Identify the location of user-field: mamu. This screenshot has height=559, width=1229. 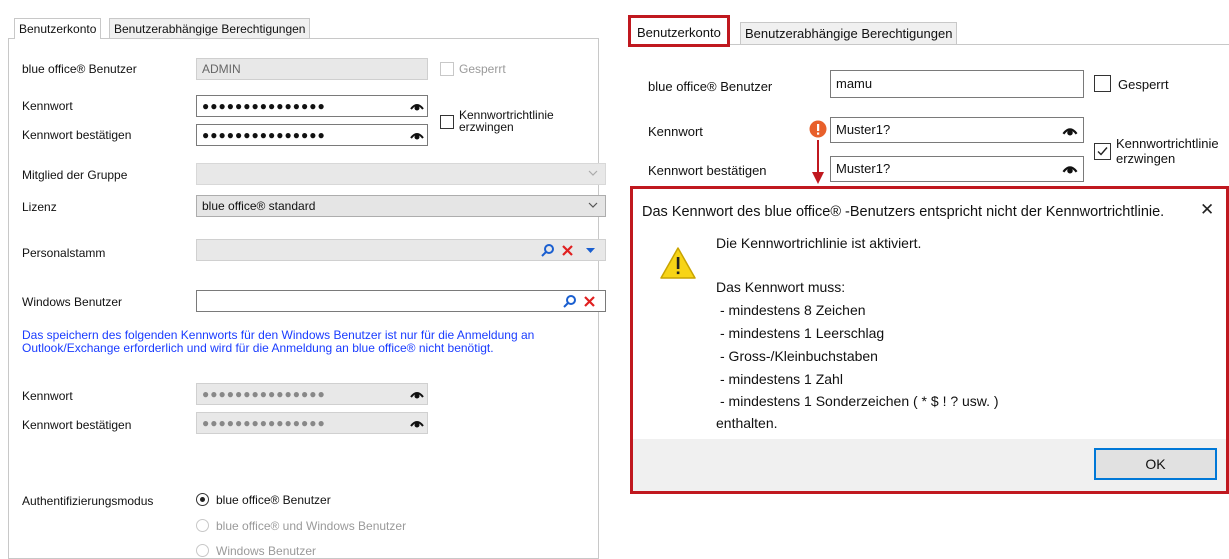
(957, 84).